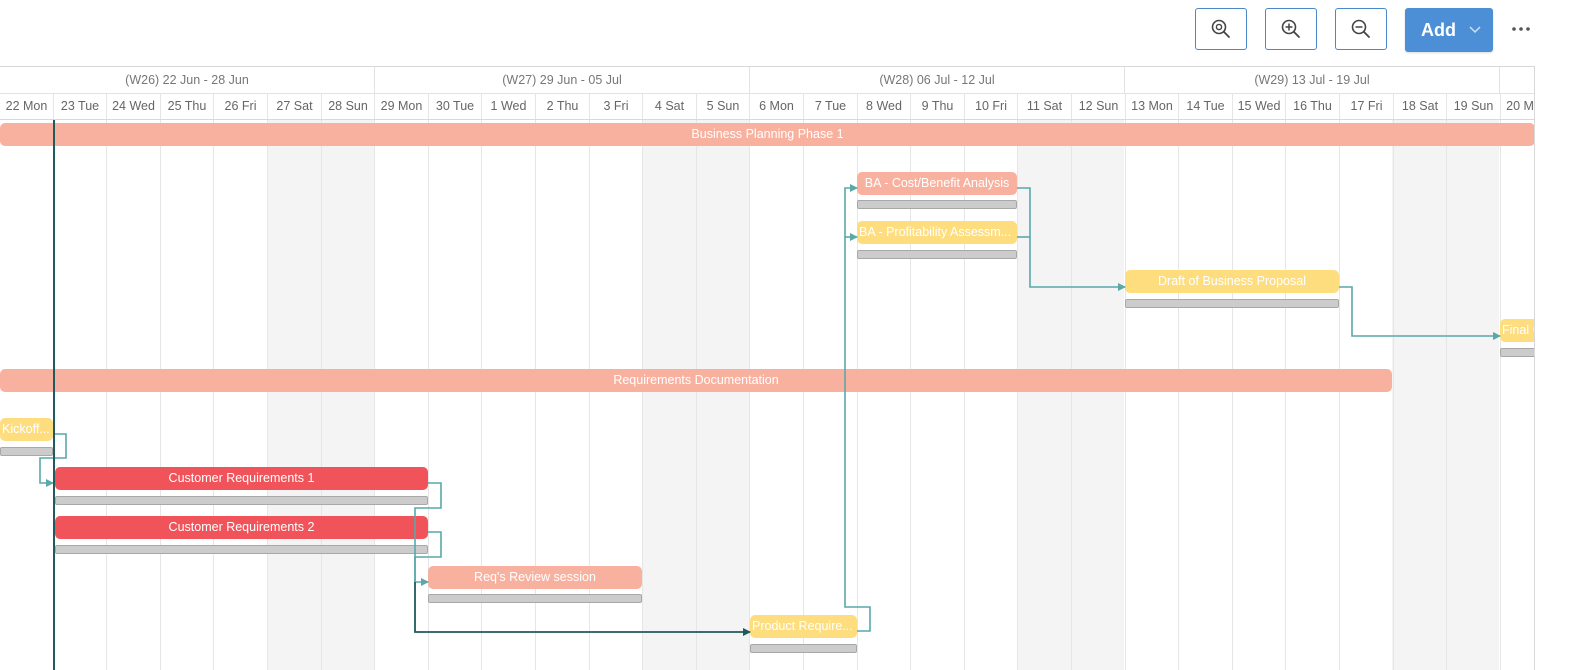 The image size is (1586, 670). What do you see at coordinates (937, 80) in the screenshot?
I see `week-header-cell: (W28) 06 Jul - 12 Jul` at bounding box center [937, 80].